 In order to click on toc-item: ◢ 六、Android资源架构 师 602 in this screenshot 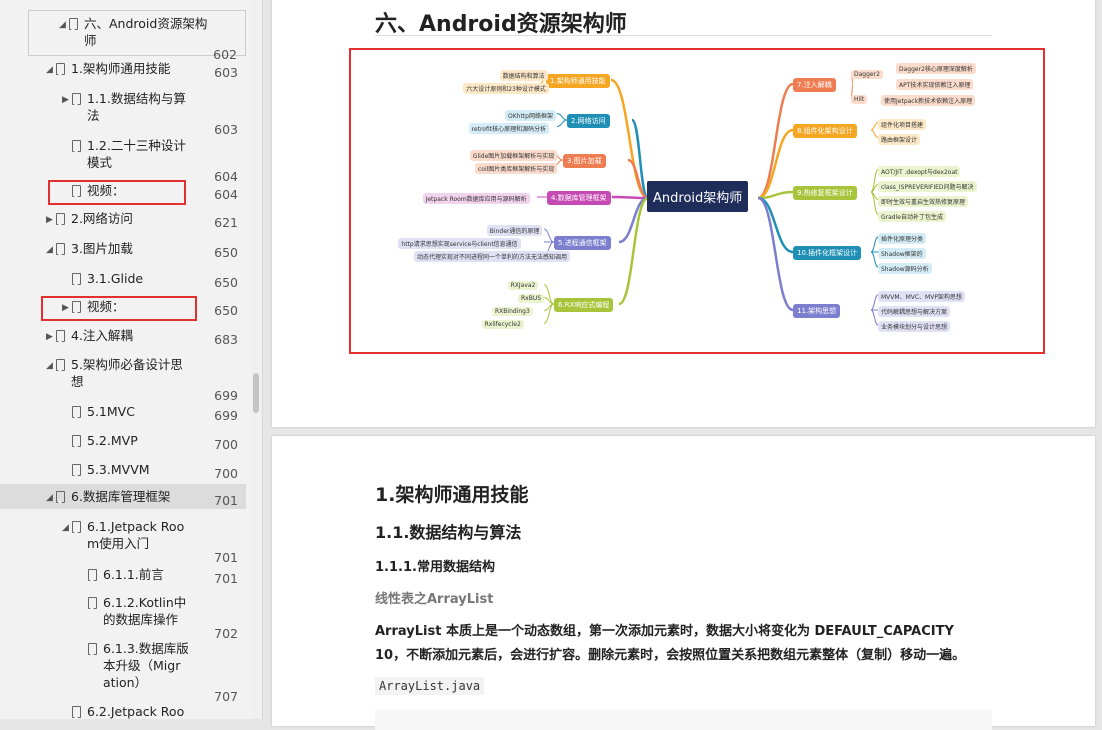, I will do `click(137, 36)`.